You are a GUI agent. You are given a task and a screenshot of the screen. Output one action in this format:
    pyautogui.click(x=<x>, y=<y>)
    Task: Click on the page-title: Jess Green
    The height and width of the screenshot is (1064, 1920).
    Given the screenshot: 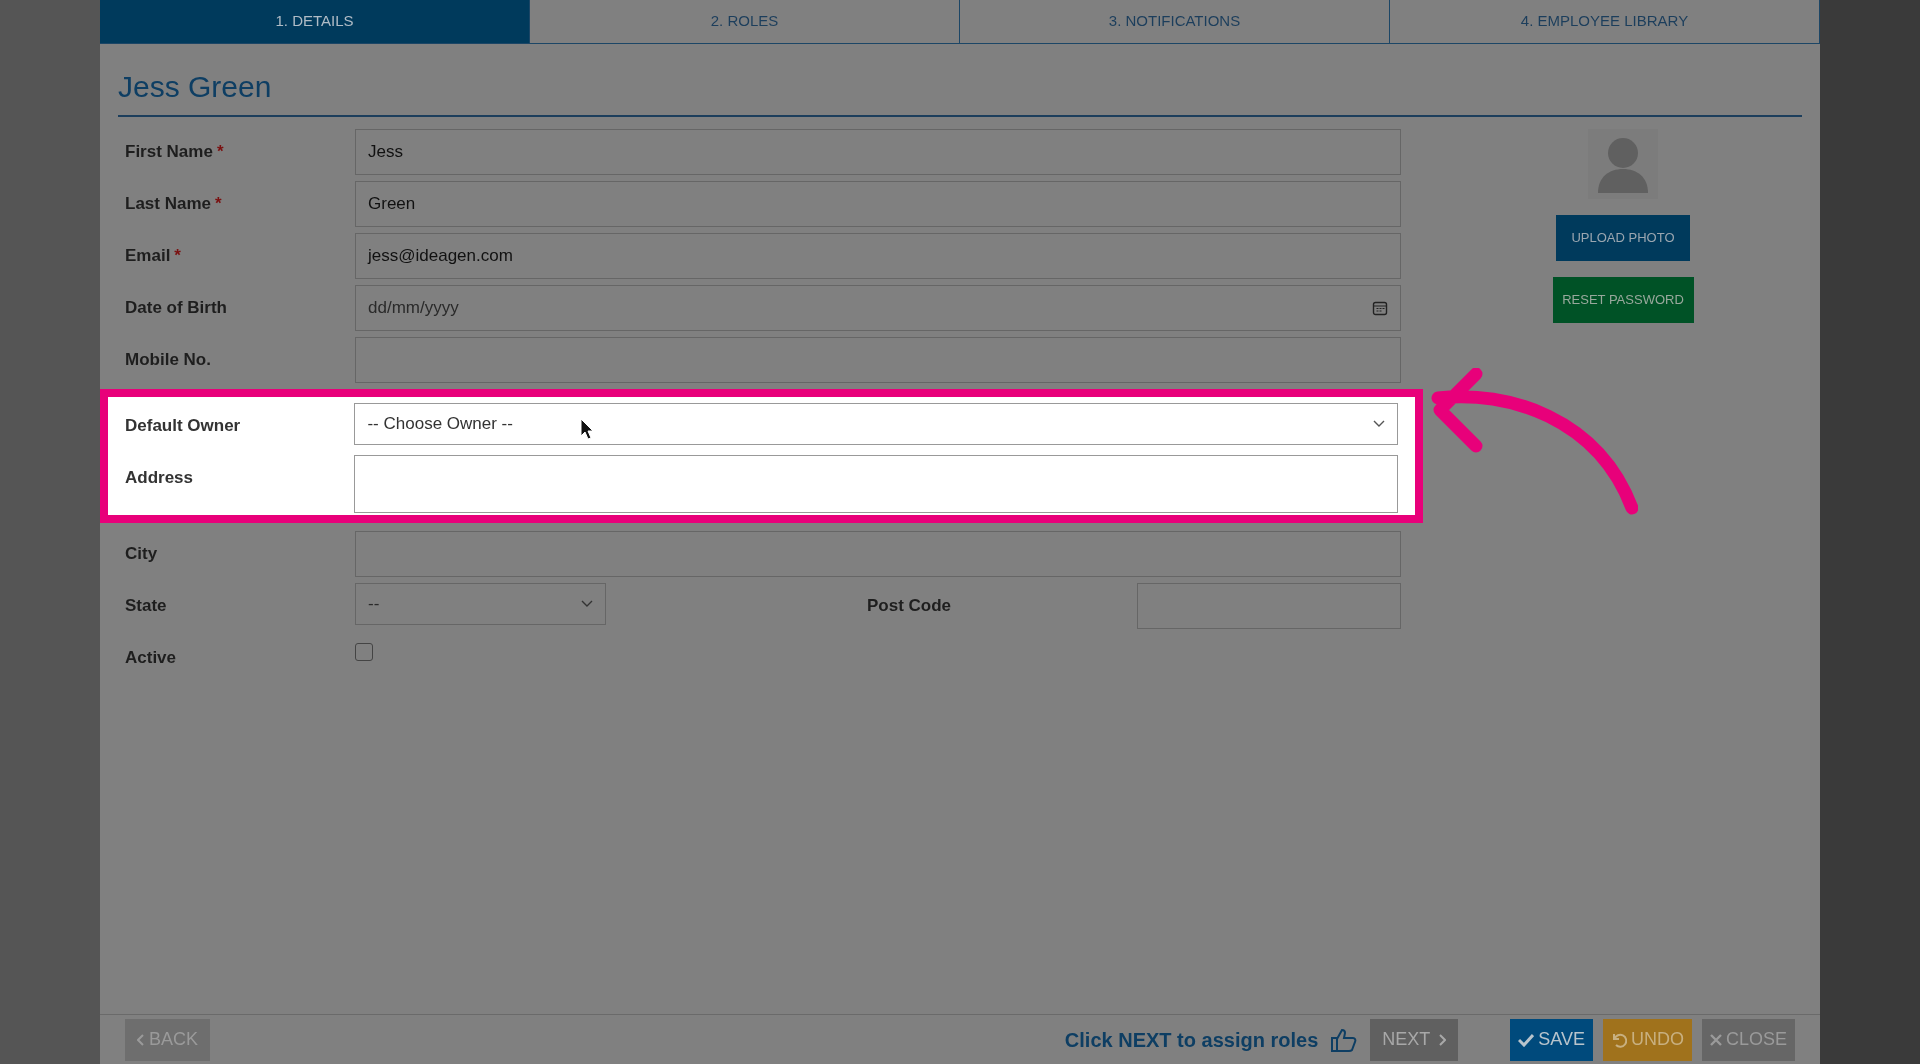 What is the action you would take?
    pyautogui.click(x=960, y=90)
    